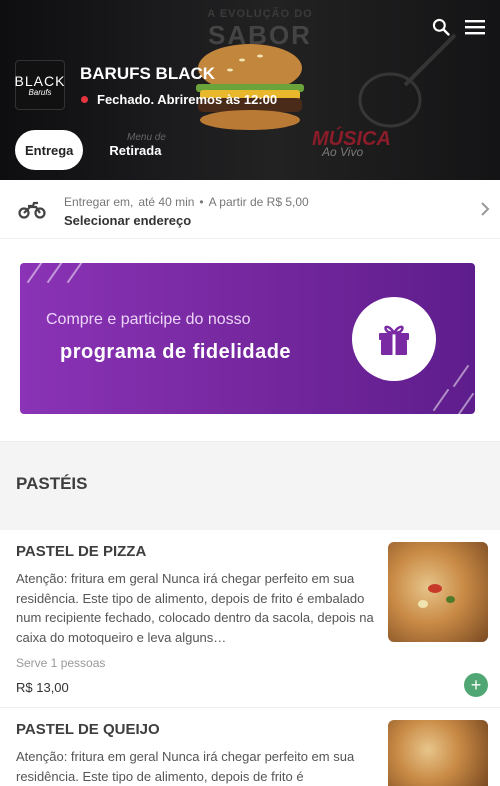  What do you see at coordinates (49, 150) in the screenshot?
I see `tab-entrega: Entrega` at bounding box center [49, 150].